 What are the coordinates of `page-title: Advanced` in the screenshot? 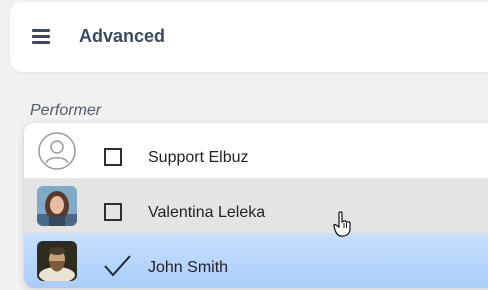 It's located at (122, 36).